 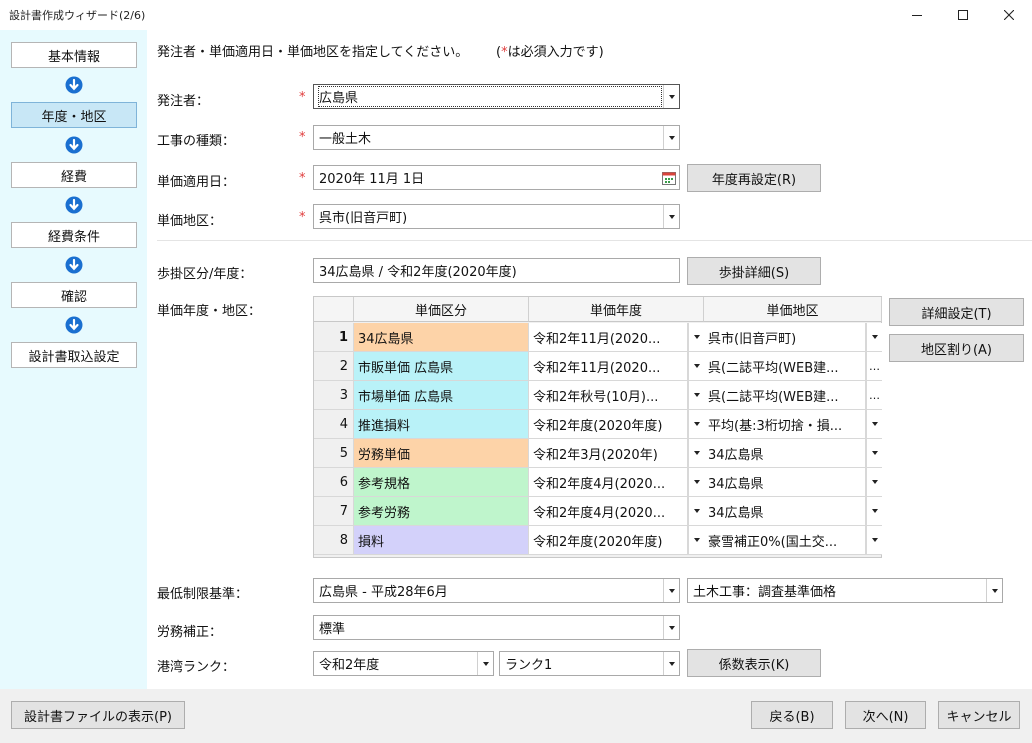 I want to click on grid-corner-header, so click(x=334, y=309).